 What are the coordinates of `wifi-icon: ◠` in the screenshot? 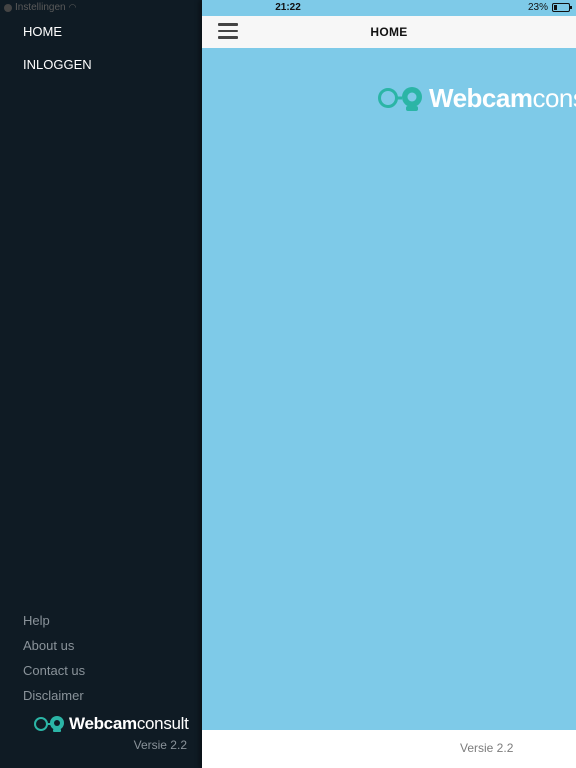 It's located at (72, 7).